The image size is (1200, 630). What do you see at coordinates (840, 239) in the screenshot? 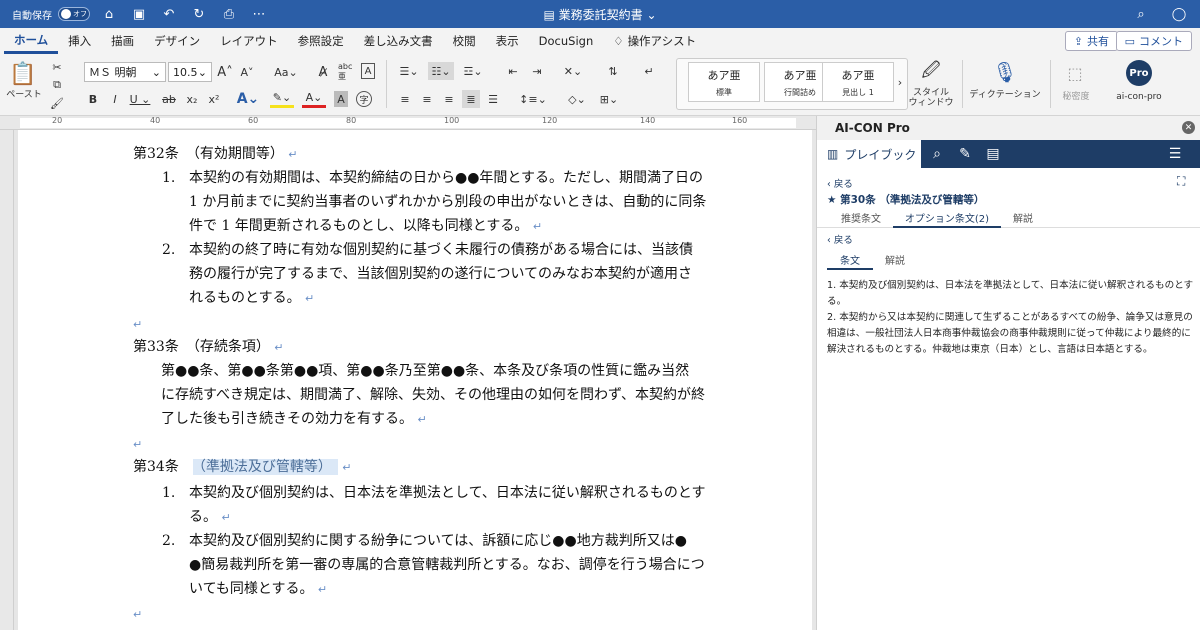
I see `back-link-2: ‹ 戻る` at bounding box center [840, 239].